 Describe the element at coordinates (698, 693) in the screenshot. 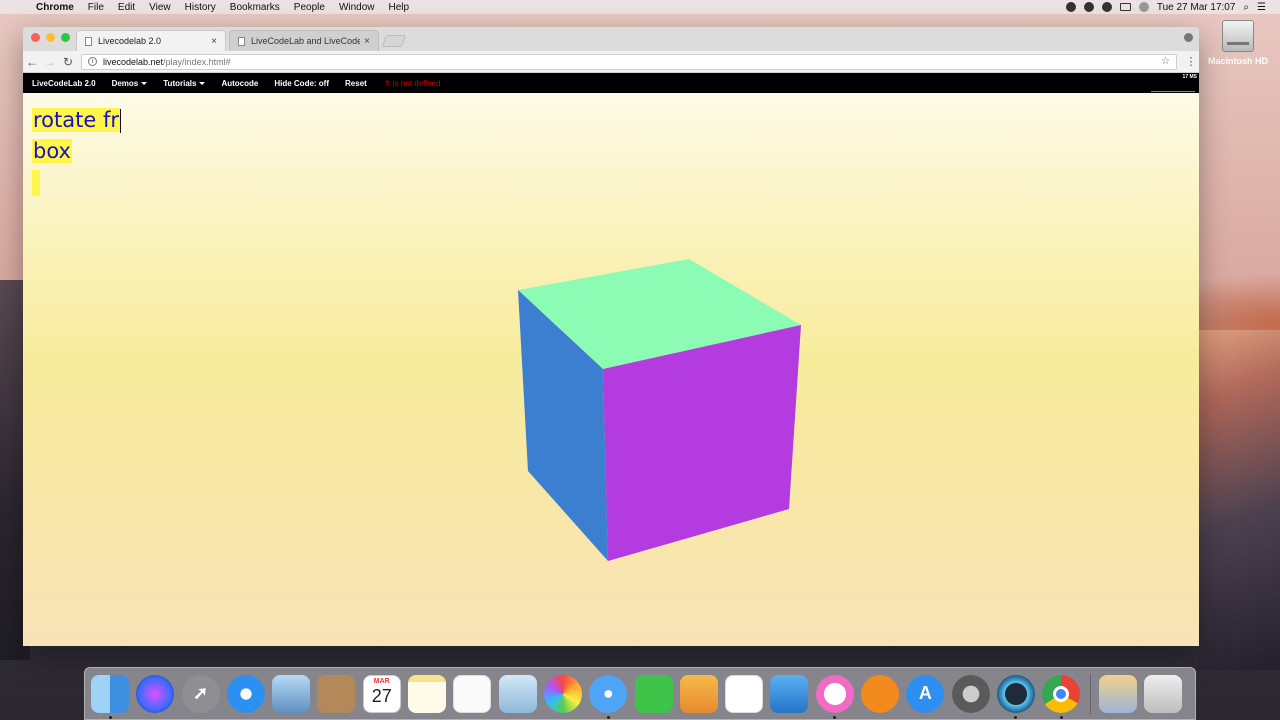

I see `pages-icon` at that location.